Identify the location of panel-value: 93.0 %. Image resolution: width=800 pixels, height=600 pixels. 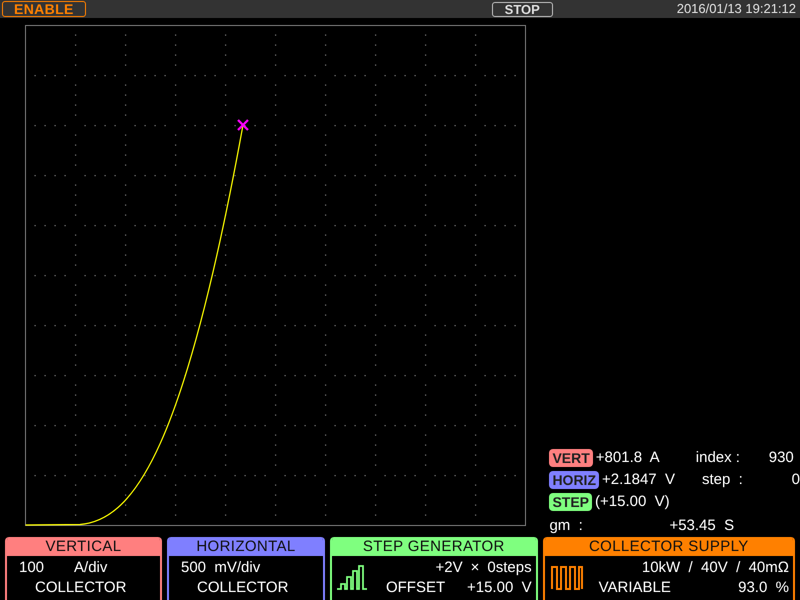
(763, 588).